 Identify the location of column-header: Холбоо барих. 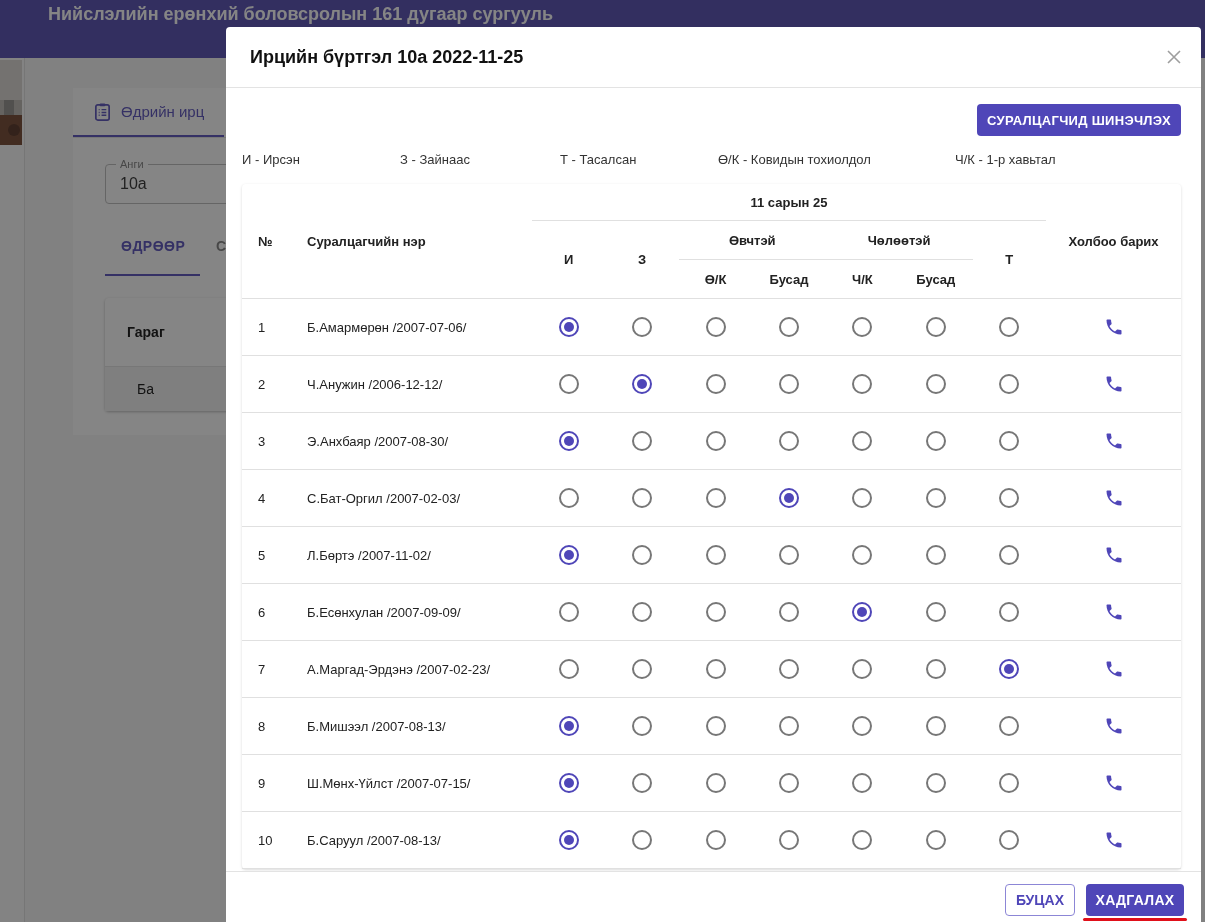
(1113, 241).